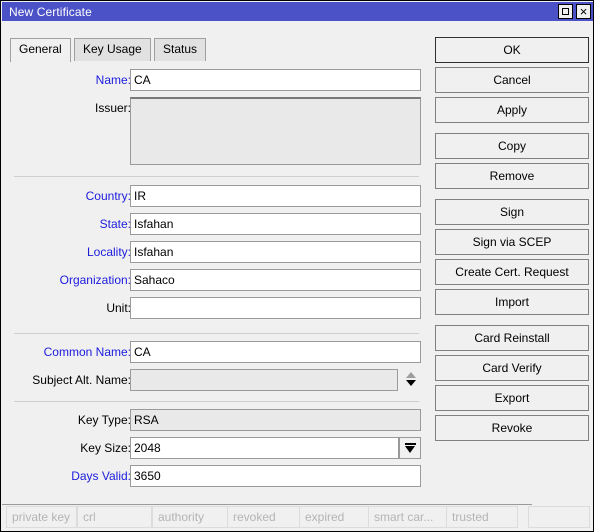 The width and height of the screenshot is (594, 532). Describe the element at coordinates (512, 368) in the screenshot. I see `card-verify-button: Card Verify` at that location.